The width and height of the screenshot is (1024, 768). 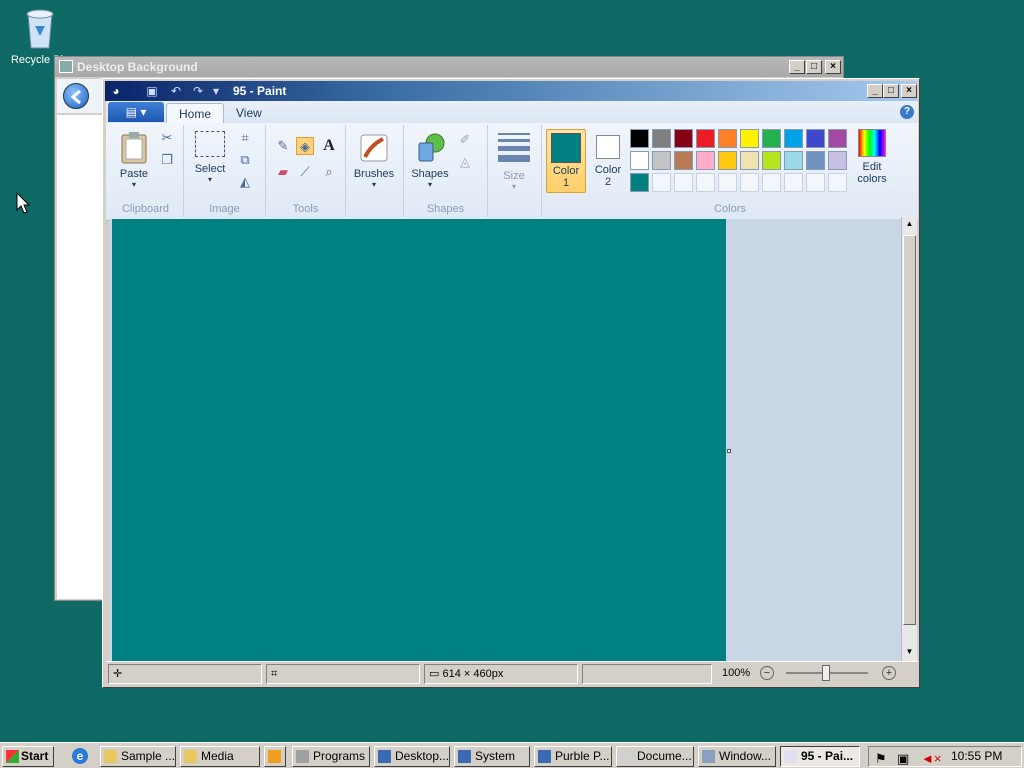 I want to click on network-icon: ▣, so click(x=903, y=758).